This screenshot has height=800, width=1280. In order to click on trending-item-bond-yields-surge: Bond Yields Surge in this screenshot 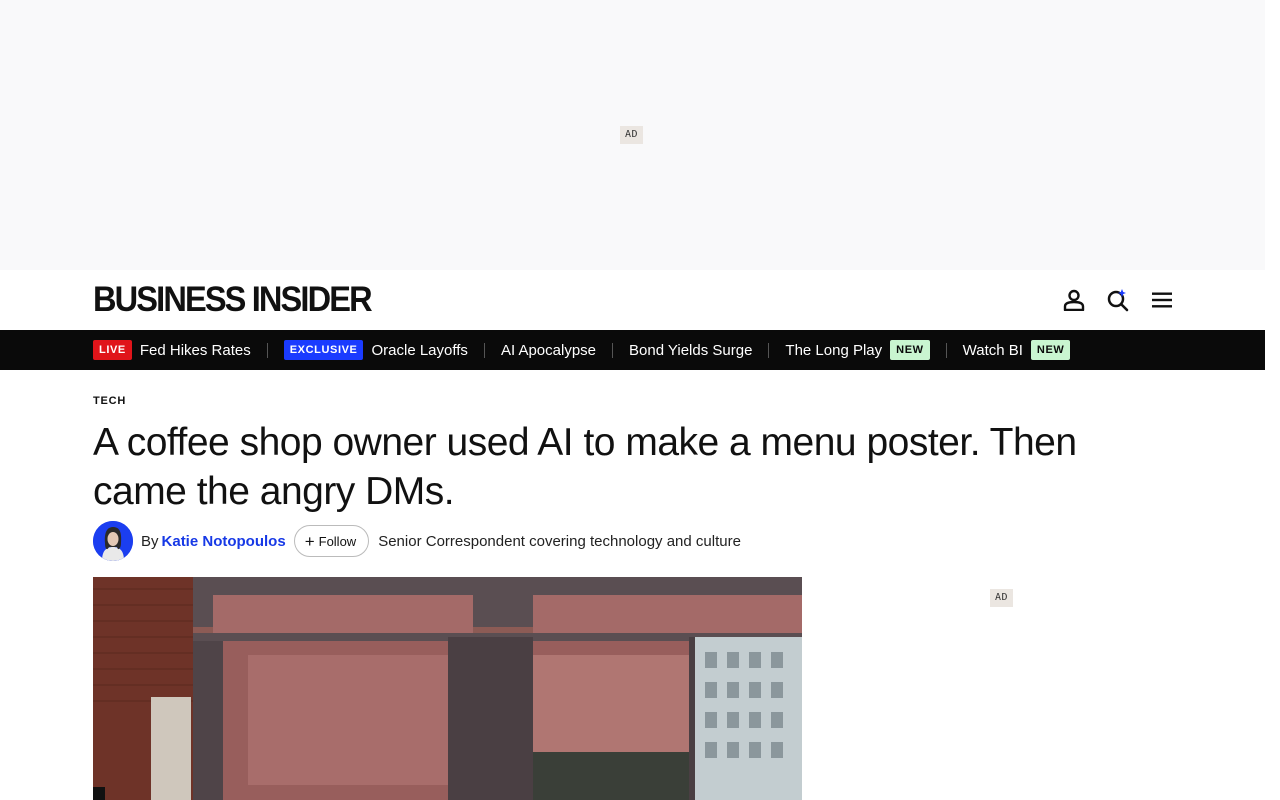, I will do `click(690, 350)`.